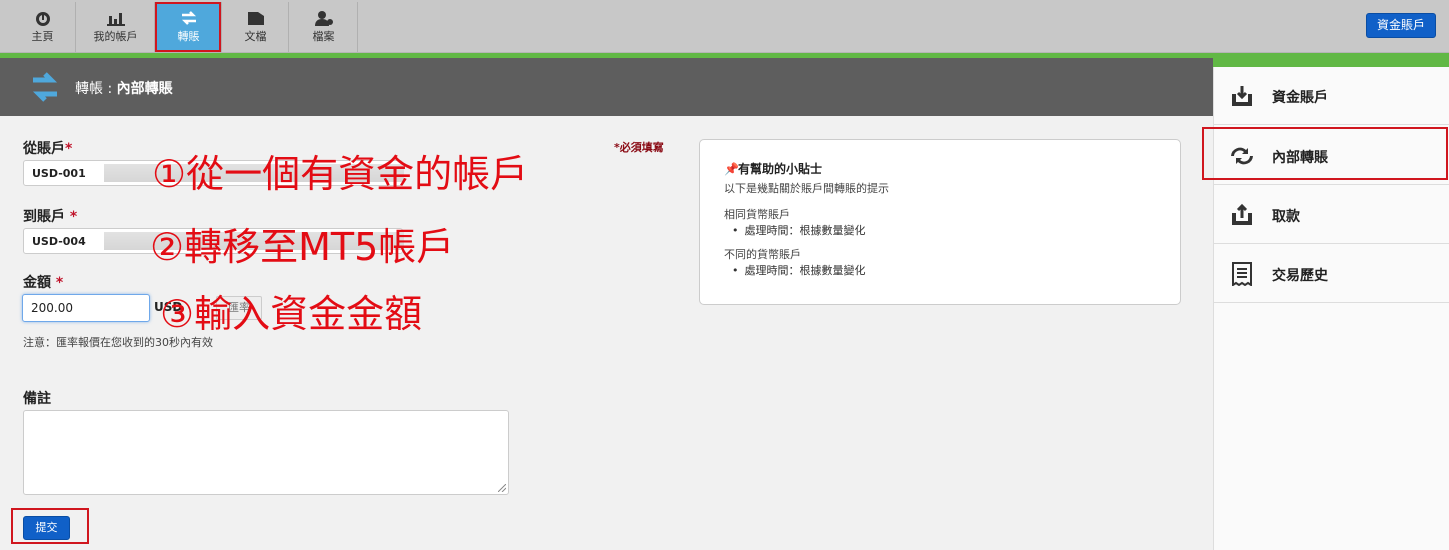  What do you see at coordinates (757, 214) in the screenshot?
I see `tips-same-currency: 相同貨幣賬戶` at bounding box center [757, 214].